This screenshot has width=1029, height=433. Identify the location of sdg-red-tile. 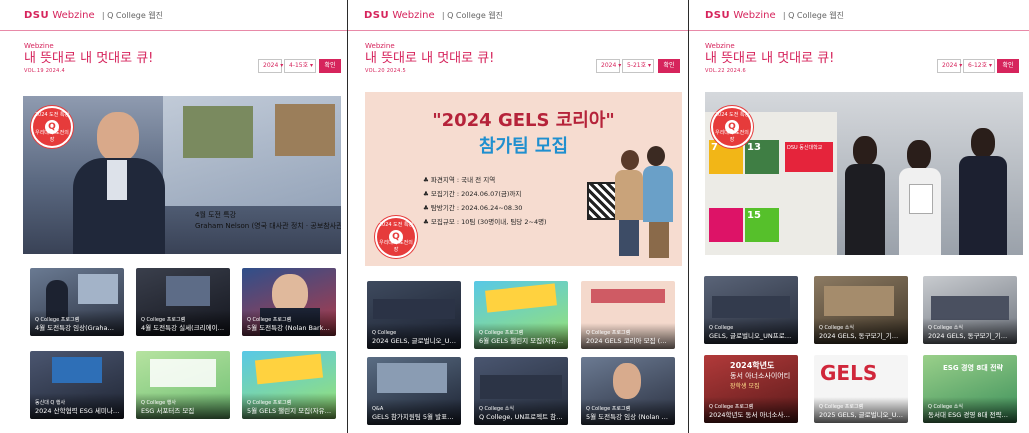
(726, 225).